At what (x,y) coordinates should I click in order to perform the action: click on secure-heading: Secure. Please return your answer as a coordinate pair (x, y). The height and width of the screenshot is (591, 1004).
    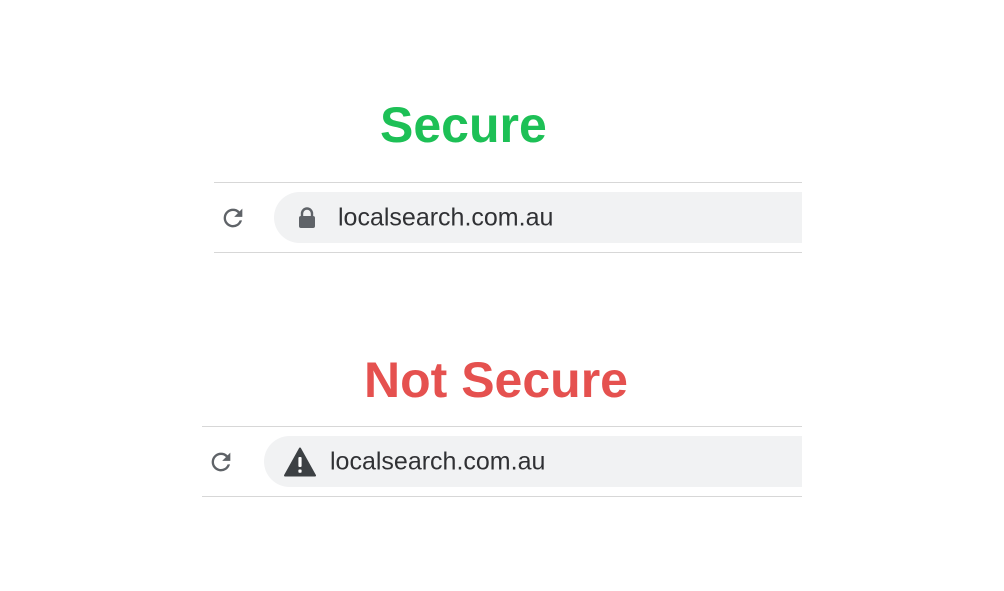
    Looking at the image, I should click on (463, 125).